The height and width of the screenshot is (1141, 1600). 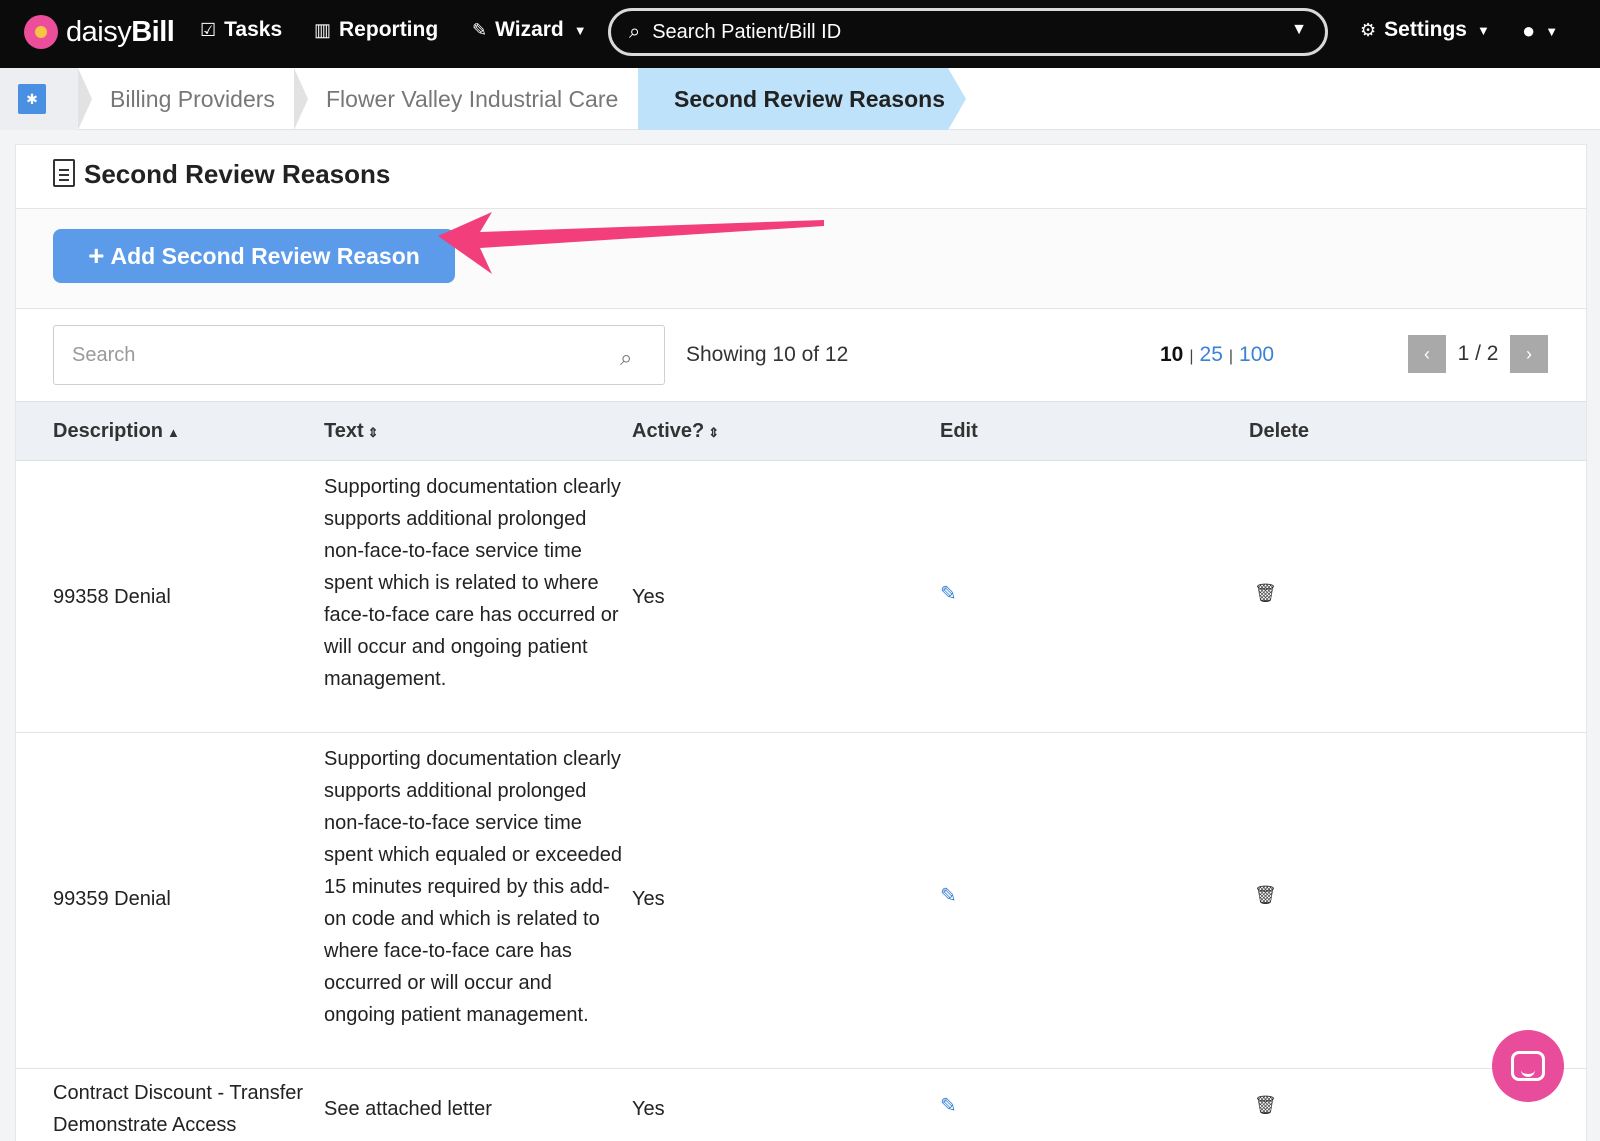 I want to click on column-description: Description ▲, so click(x=116, y=431).